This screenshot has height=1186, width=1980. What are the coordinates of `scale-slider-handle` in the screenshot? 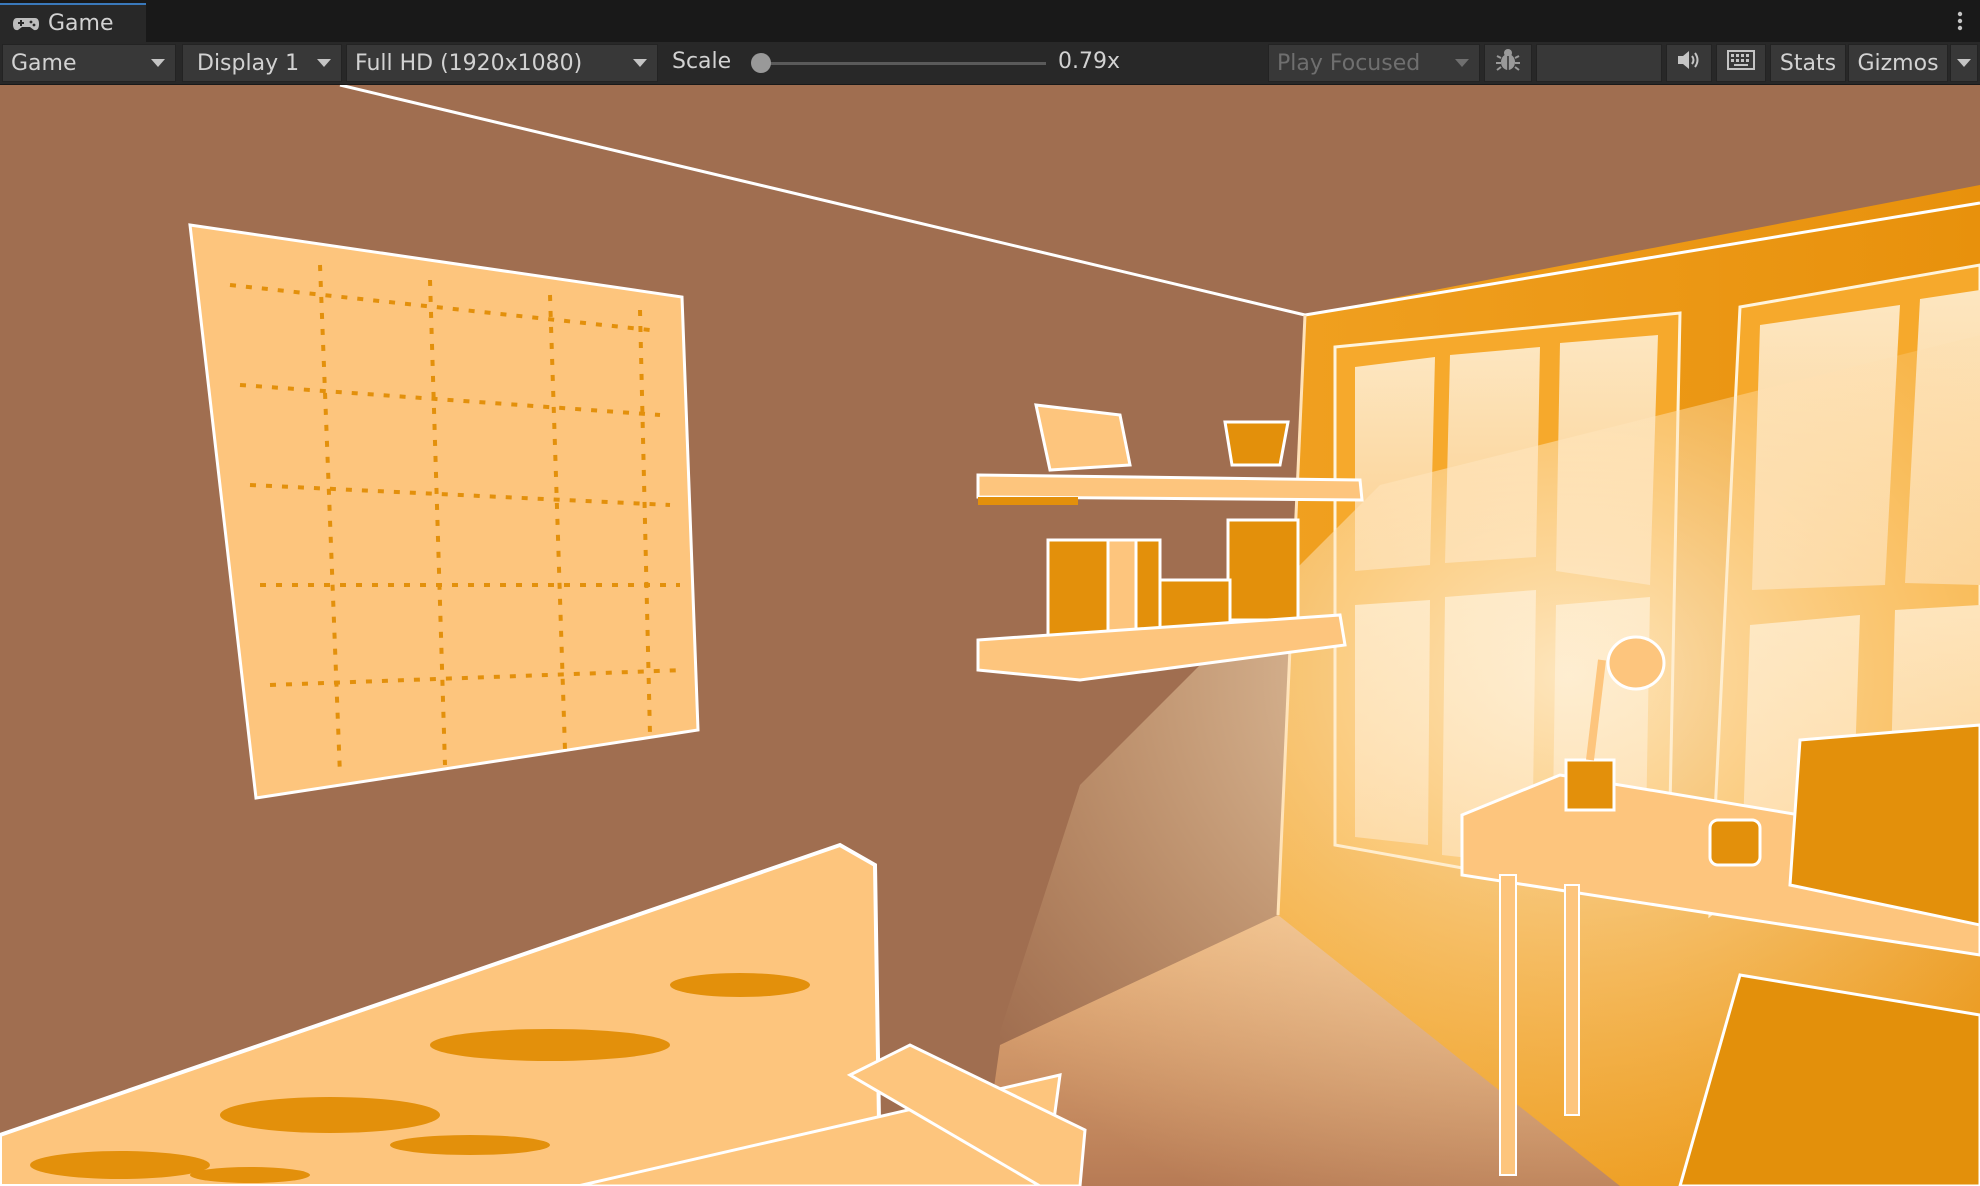 It's located at (761, 63).